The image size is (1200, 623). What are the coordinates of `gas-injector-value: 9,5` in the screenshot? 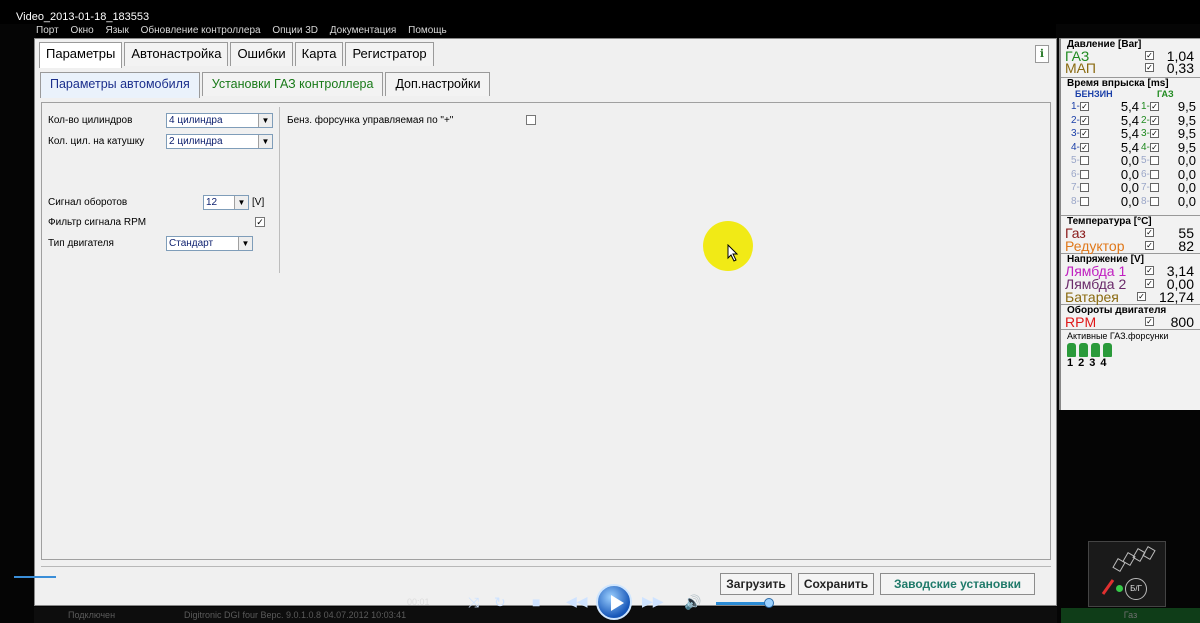 It's located at (1186, 120).